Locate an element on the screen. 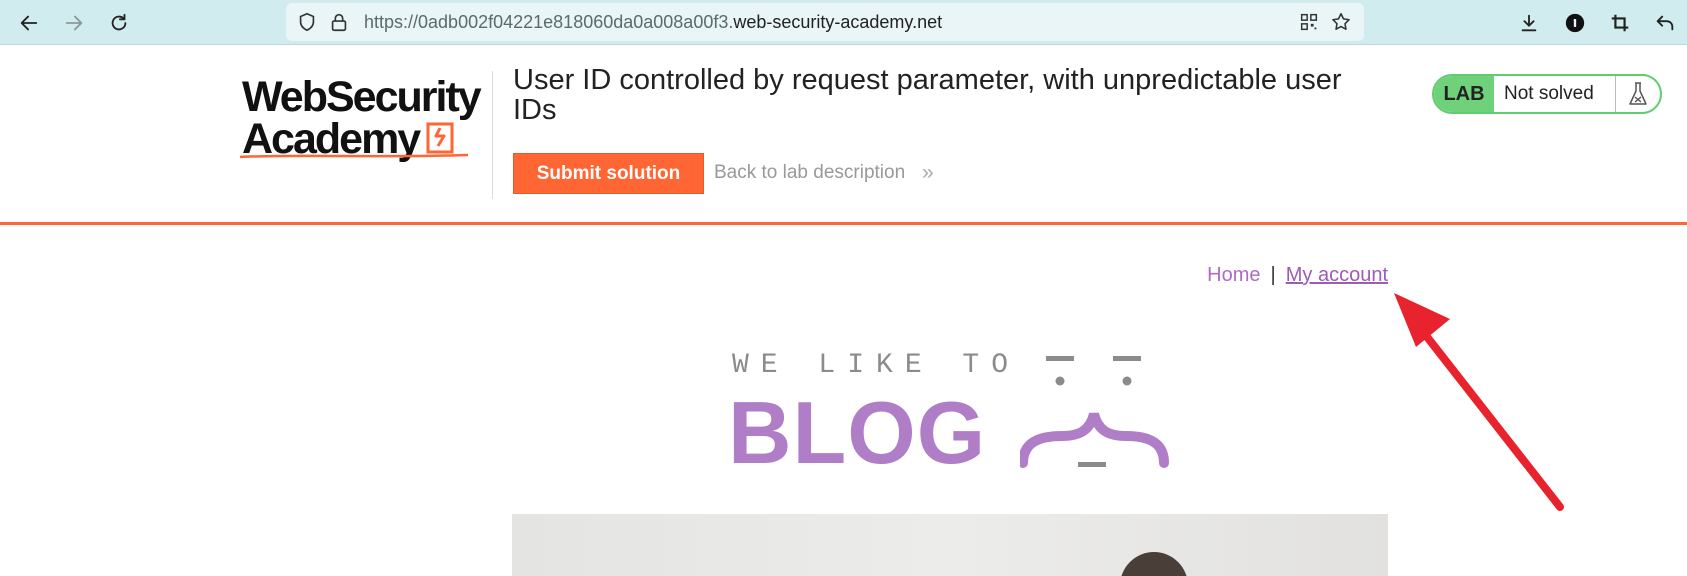 The image size is (1687, 576). hero-person-silhouette is located at coordinates (1154, 564).